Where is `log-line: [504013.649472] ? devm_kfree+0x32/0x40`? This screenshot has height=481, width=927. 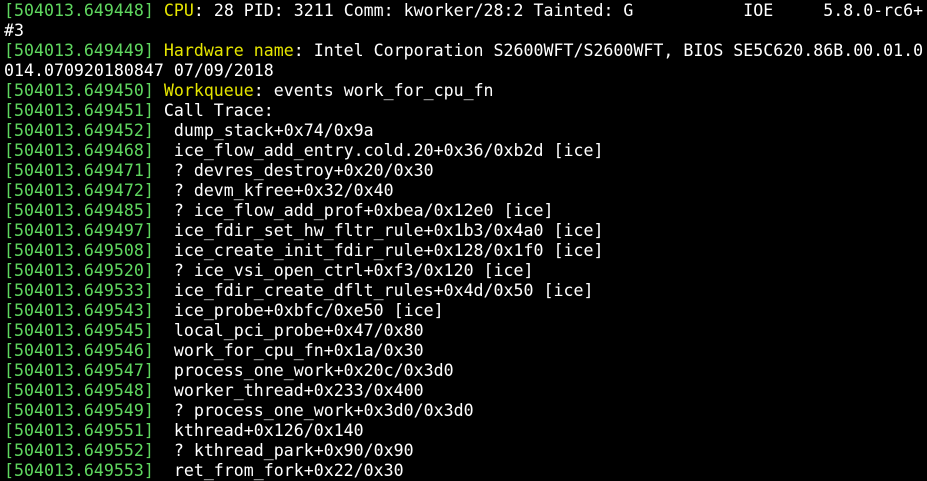 log-line: [504013.649472] ? devm_kfree+0x32/0x40 is located at coordinates (465, 191).